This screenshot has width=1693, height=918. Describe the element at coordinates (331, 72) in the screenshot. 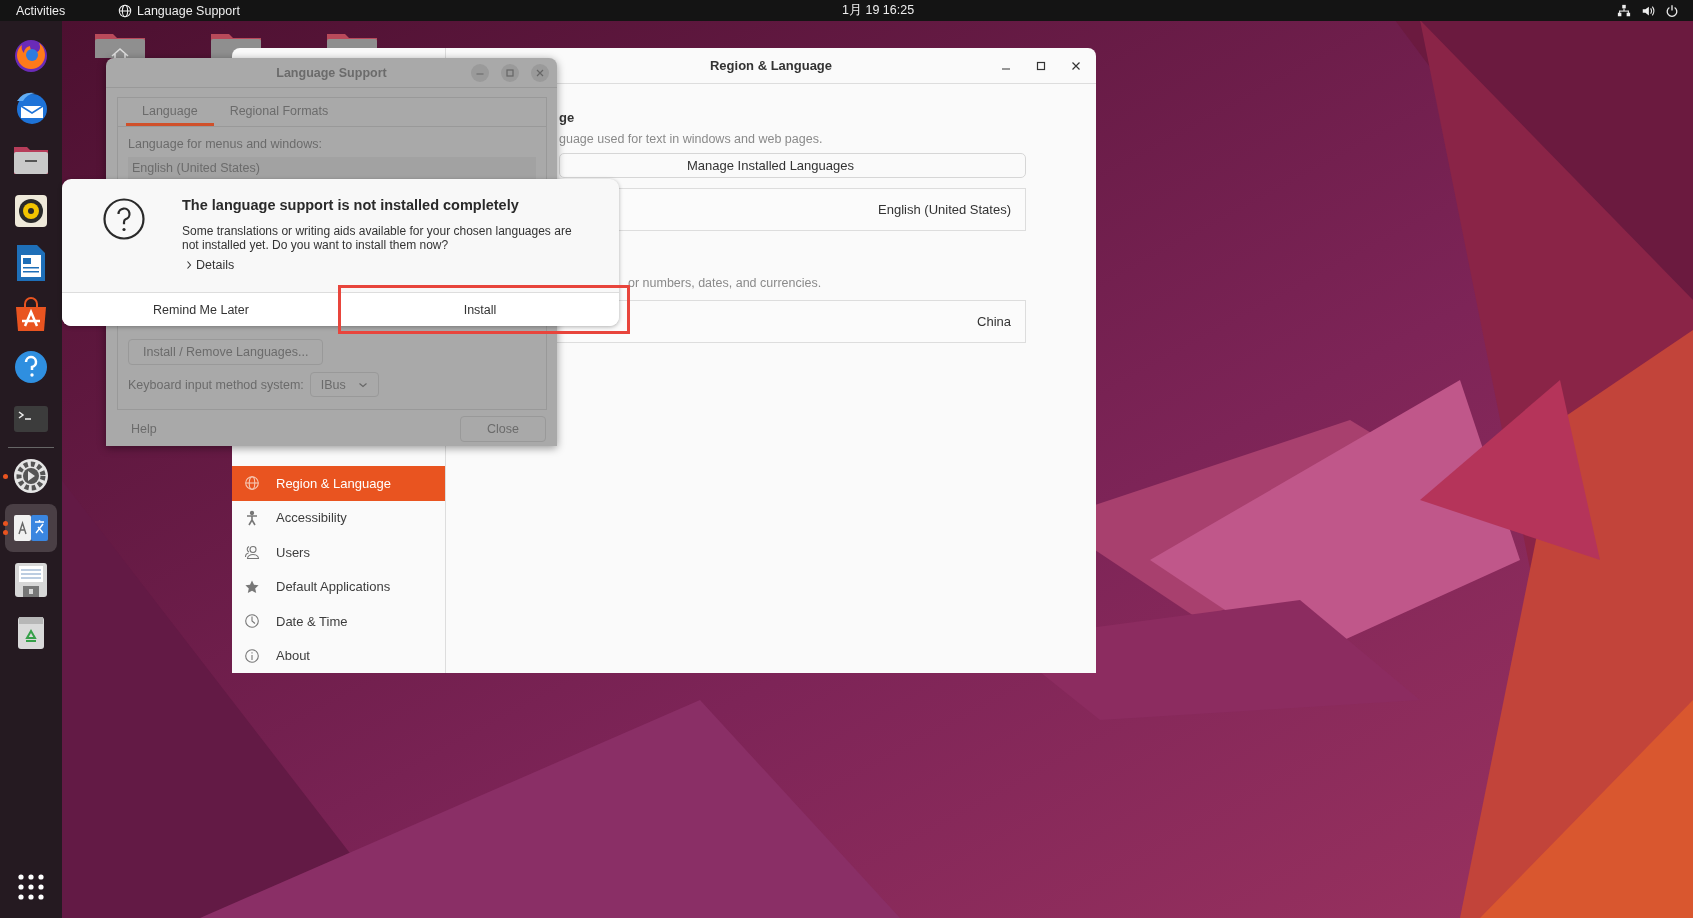

I see `window-title: Language Support` at that location.